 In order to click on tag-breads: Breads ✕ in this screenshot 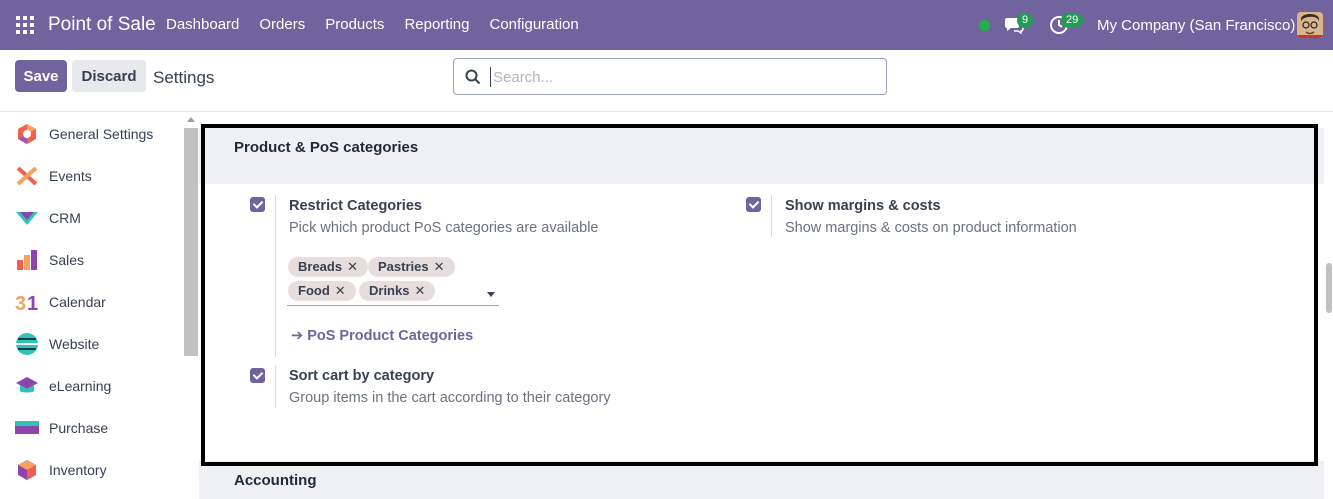, I will do `click(328, 267)`.